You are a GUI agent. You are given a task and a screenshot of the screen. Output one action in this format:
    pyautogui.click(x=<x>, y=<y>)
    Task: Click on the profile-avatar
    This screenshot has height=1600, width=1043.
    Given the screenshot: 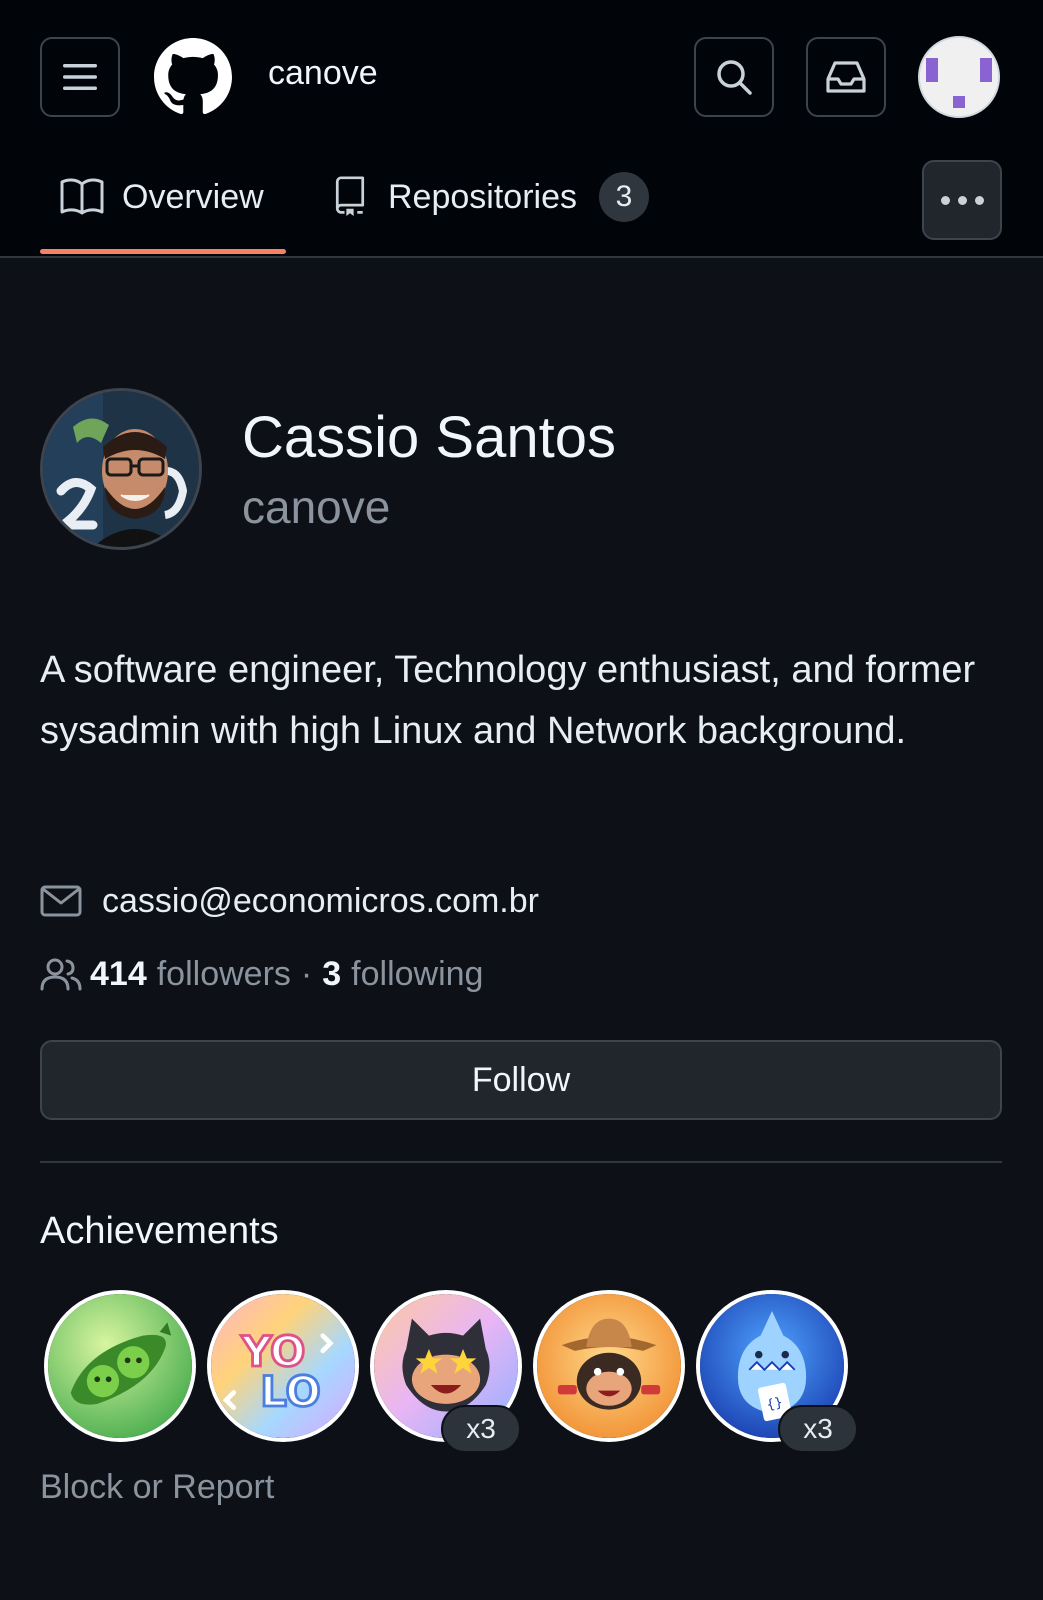 What is the action you would take?
    pyautogui.click(x=121, y=469)
    